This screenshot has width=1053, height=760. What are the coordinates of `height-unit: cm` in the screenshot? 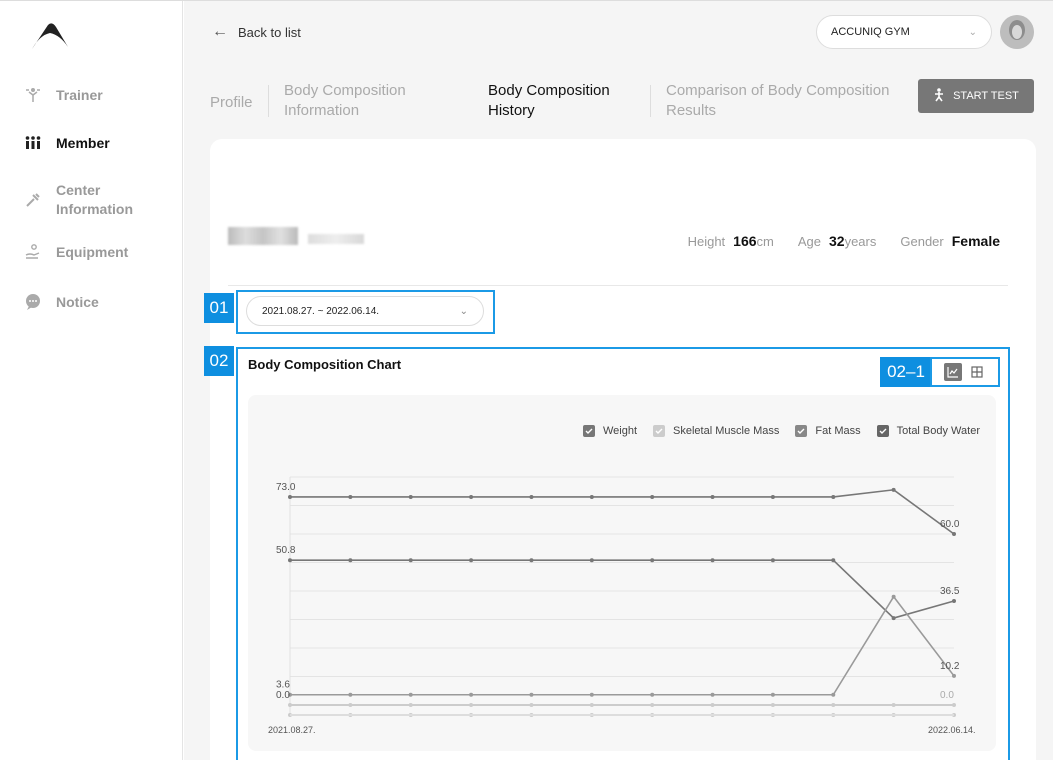 It's located at (765, 241).